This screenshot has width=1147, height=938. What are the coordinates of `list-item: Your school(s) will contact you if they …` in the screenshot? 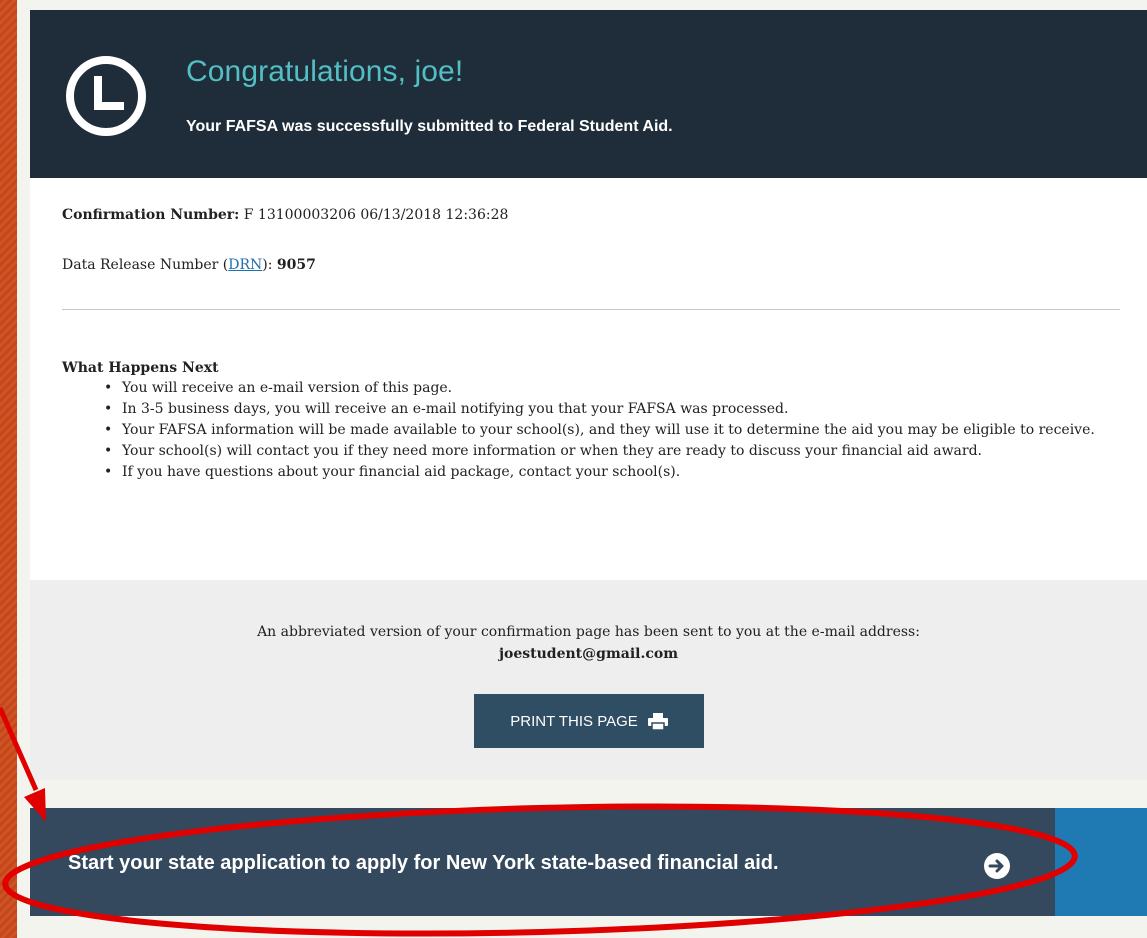 It's located at (619, 451).